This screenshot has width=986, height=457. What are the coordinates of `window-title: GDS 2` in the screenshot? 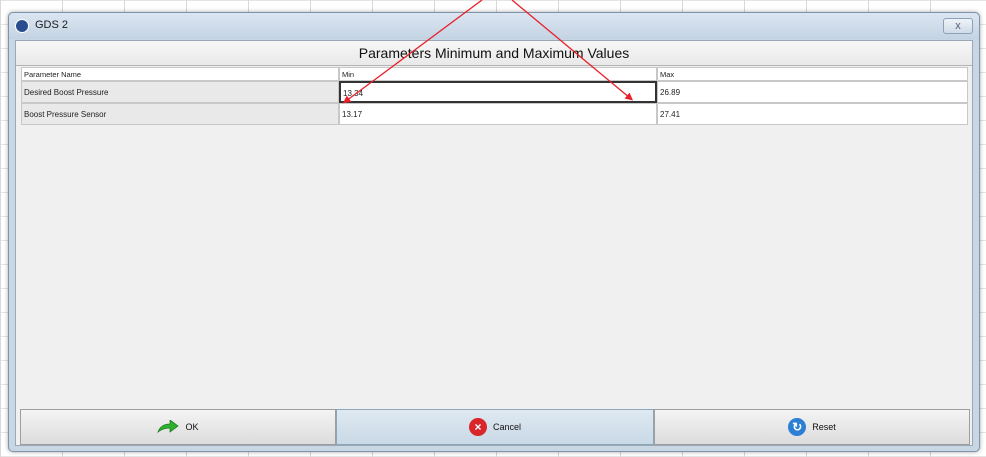 It's located at (52, 25).